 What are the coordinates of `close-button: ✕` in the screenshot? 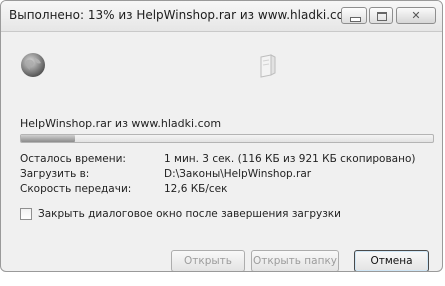 It's located at (416, 15).